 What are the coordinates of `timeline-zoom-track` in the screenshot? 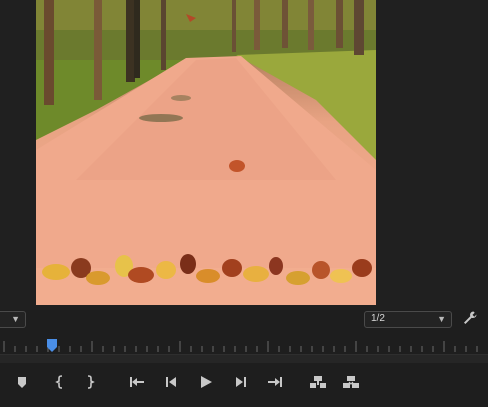 It's located at (244, 358).